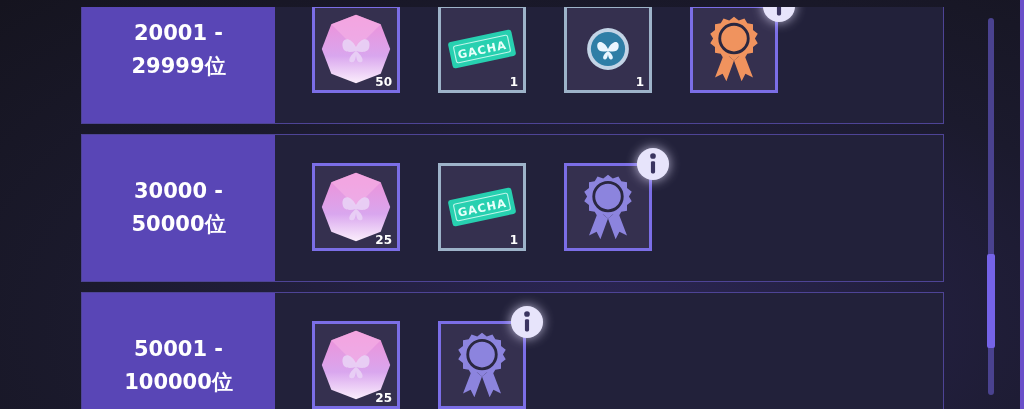 The image size is (1024, 409). I want to click on reward-item: 1, so click(608, 50).